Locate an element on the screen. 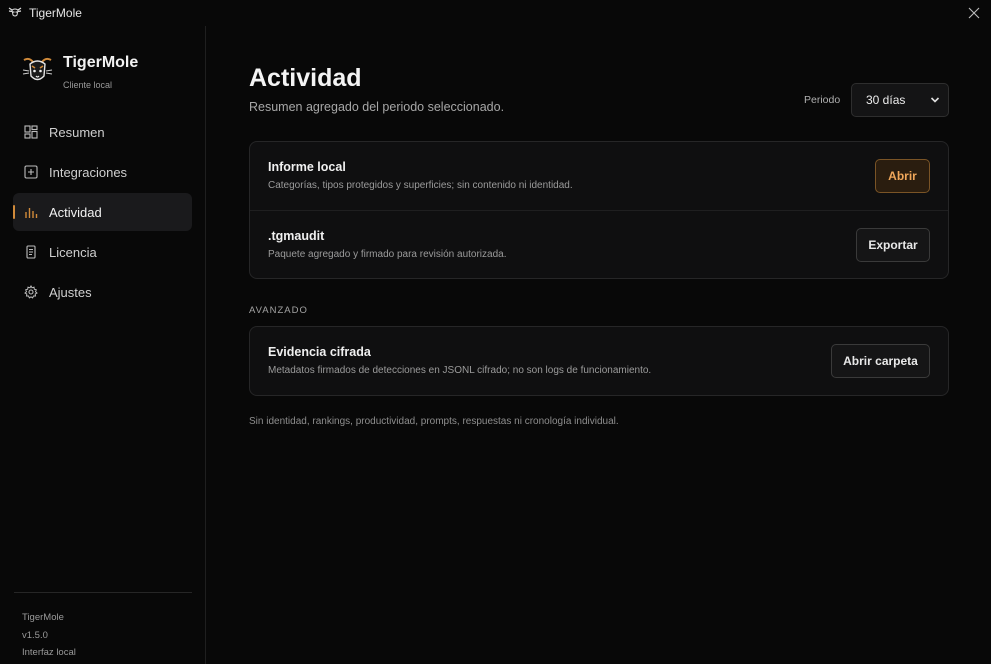 The image size is (991, 664). sidebar-item-integraciones: Integraciones is located at coordinates (102, 172).